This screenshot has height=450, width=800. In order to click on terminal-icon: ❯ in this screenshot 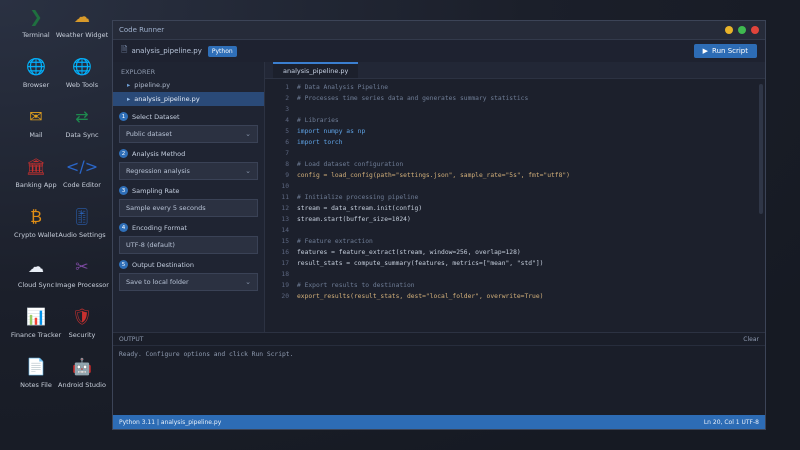, I will do `click(36, 16)`.